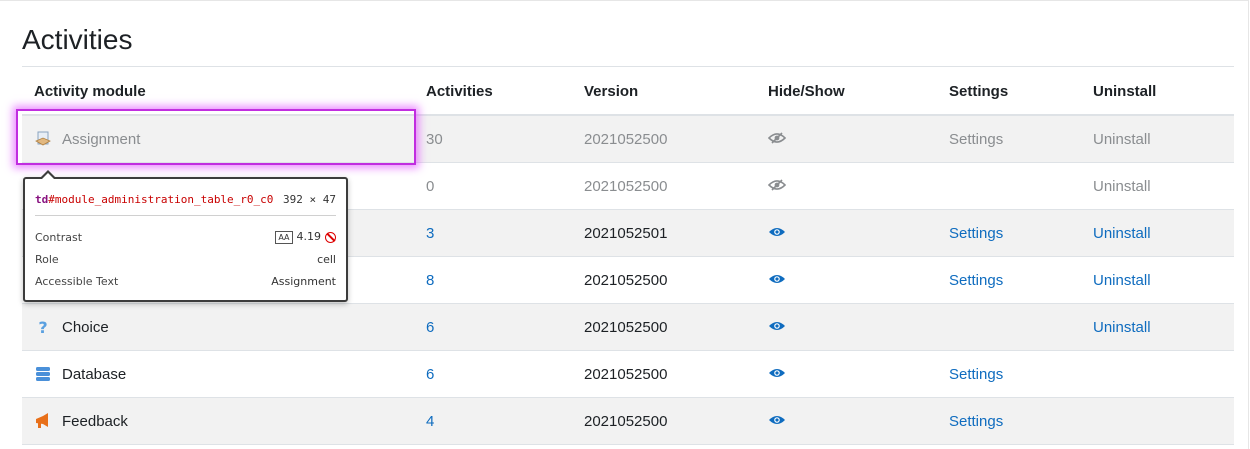  What do you see at coordinates (309, 236) in the screenshot?
I see `contrast-value: 4.19` at bounding box center [309, 236].